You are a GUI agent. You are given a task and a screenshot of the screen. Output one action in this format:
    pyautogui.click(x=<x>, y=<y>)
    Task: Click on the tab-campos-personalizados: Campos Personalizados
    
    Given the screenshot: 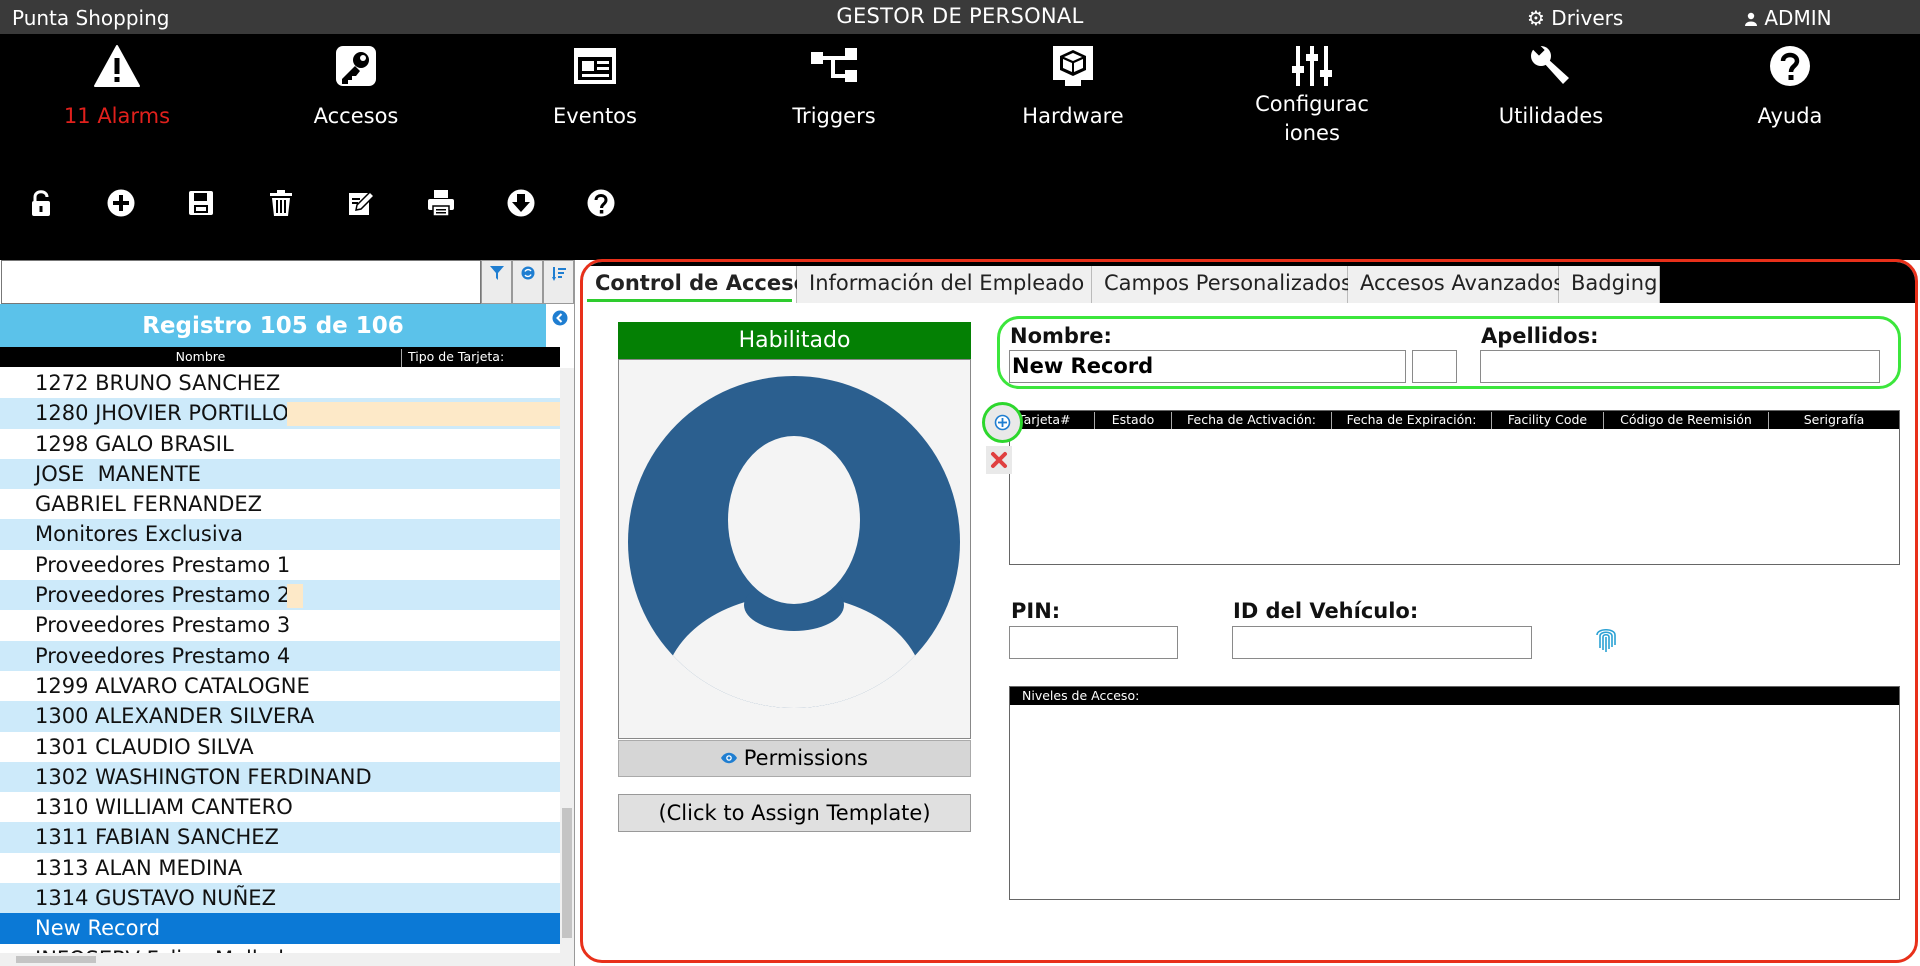 What is the action you would take?
    pyautogui.click(x=1222, y=284)
    